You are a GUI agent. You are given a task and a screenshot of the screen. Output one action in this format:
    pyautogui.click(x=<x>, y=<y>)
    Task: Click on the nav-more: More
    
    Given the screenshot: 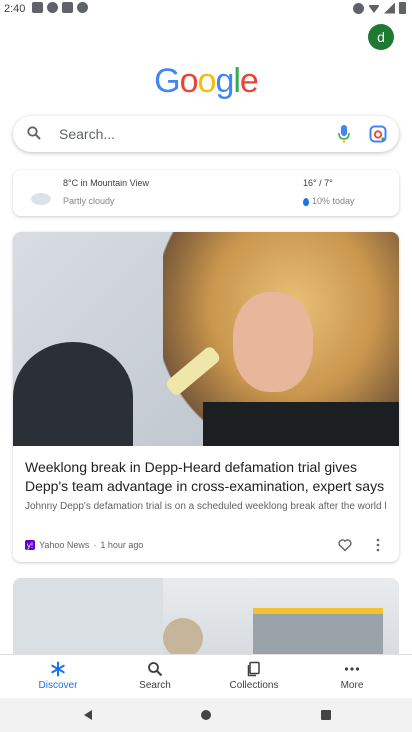 What is the action you would take?
    pyautogui.click(x=352, y=676)
    